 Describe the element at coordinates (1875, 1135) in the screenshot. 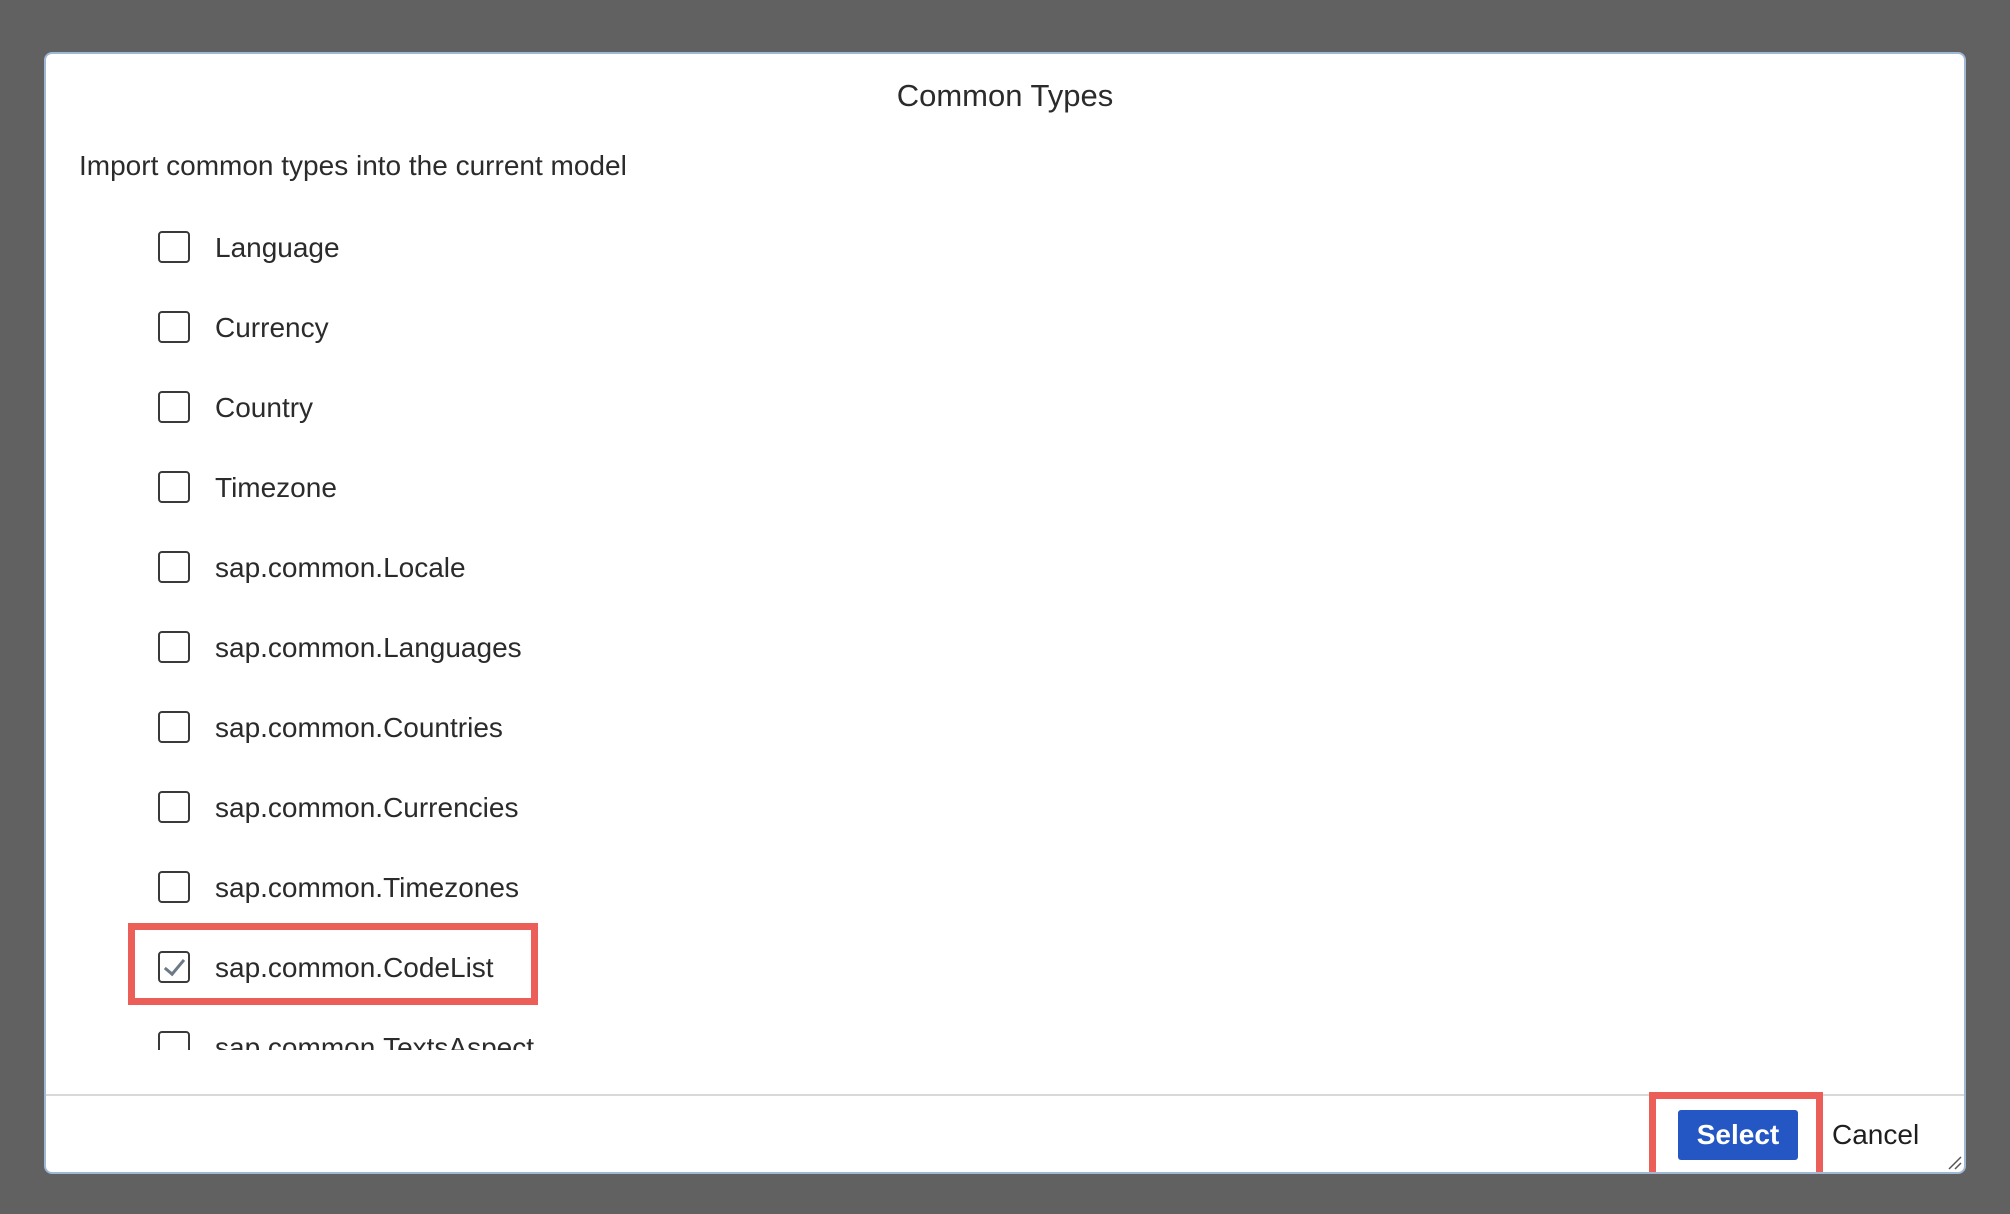

I see `cancel-button: Cancel` at that location.